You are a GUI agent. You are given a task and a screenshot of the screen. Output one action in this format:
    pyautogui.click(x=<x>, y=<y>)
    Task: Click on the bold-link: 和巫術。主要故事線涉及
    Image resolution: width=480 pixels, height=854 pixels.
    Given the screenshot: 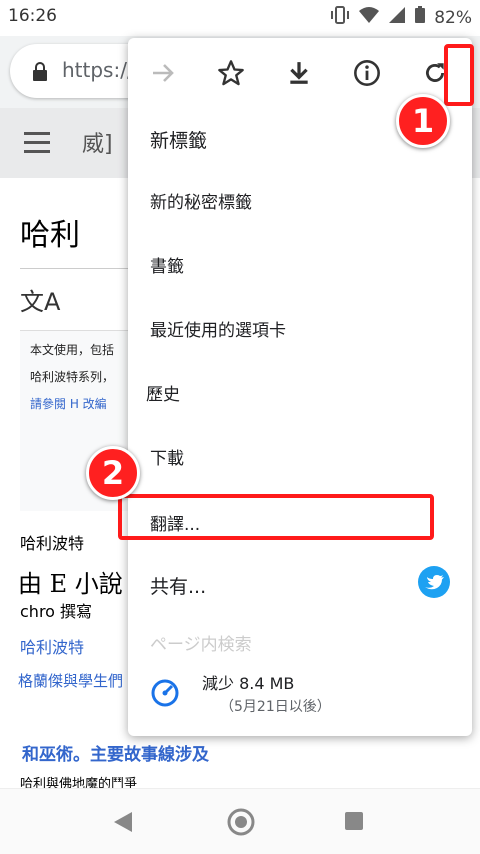 What is the action you would take?
    pyautogui.click(x=115, y=752)
    